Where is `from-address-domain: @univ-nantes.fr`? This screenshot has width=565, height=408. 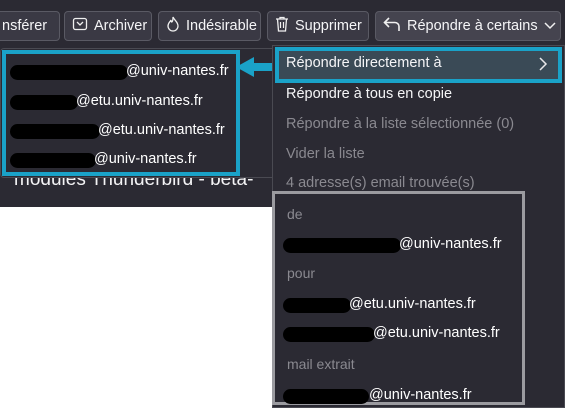 from-address-domain: @univ-nantes.fr is located at coordinates (450, 244).